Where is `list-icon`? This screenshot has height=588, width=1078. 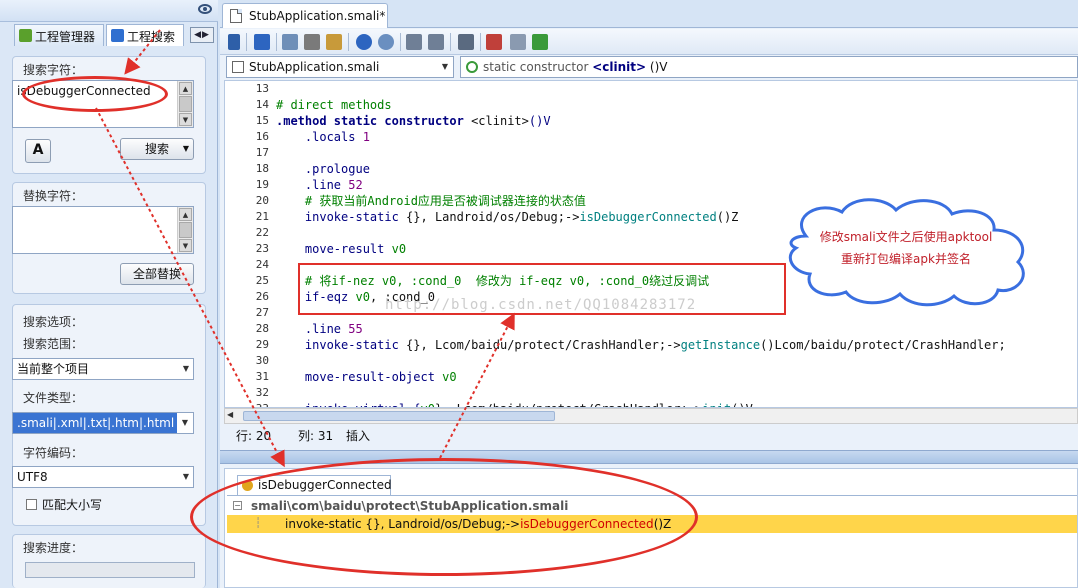 list-icon is located at coordinates (518, 42).